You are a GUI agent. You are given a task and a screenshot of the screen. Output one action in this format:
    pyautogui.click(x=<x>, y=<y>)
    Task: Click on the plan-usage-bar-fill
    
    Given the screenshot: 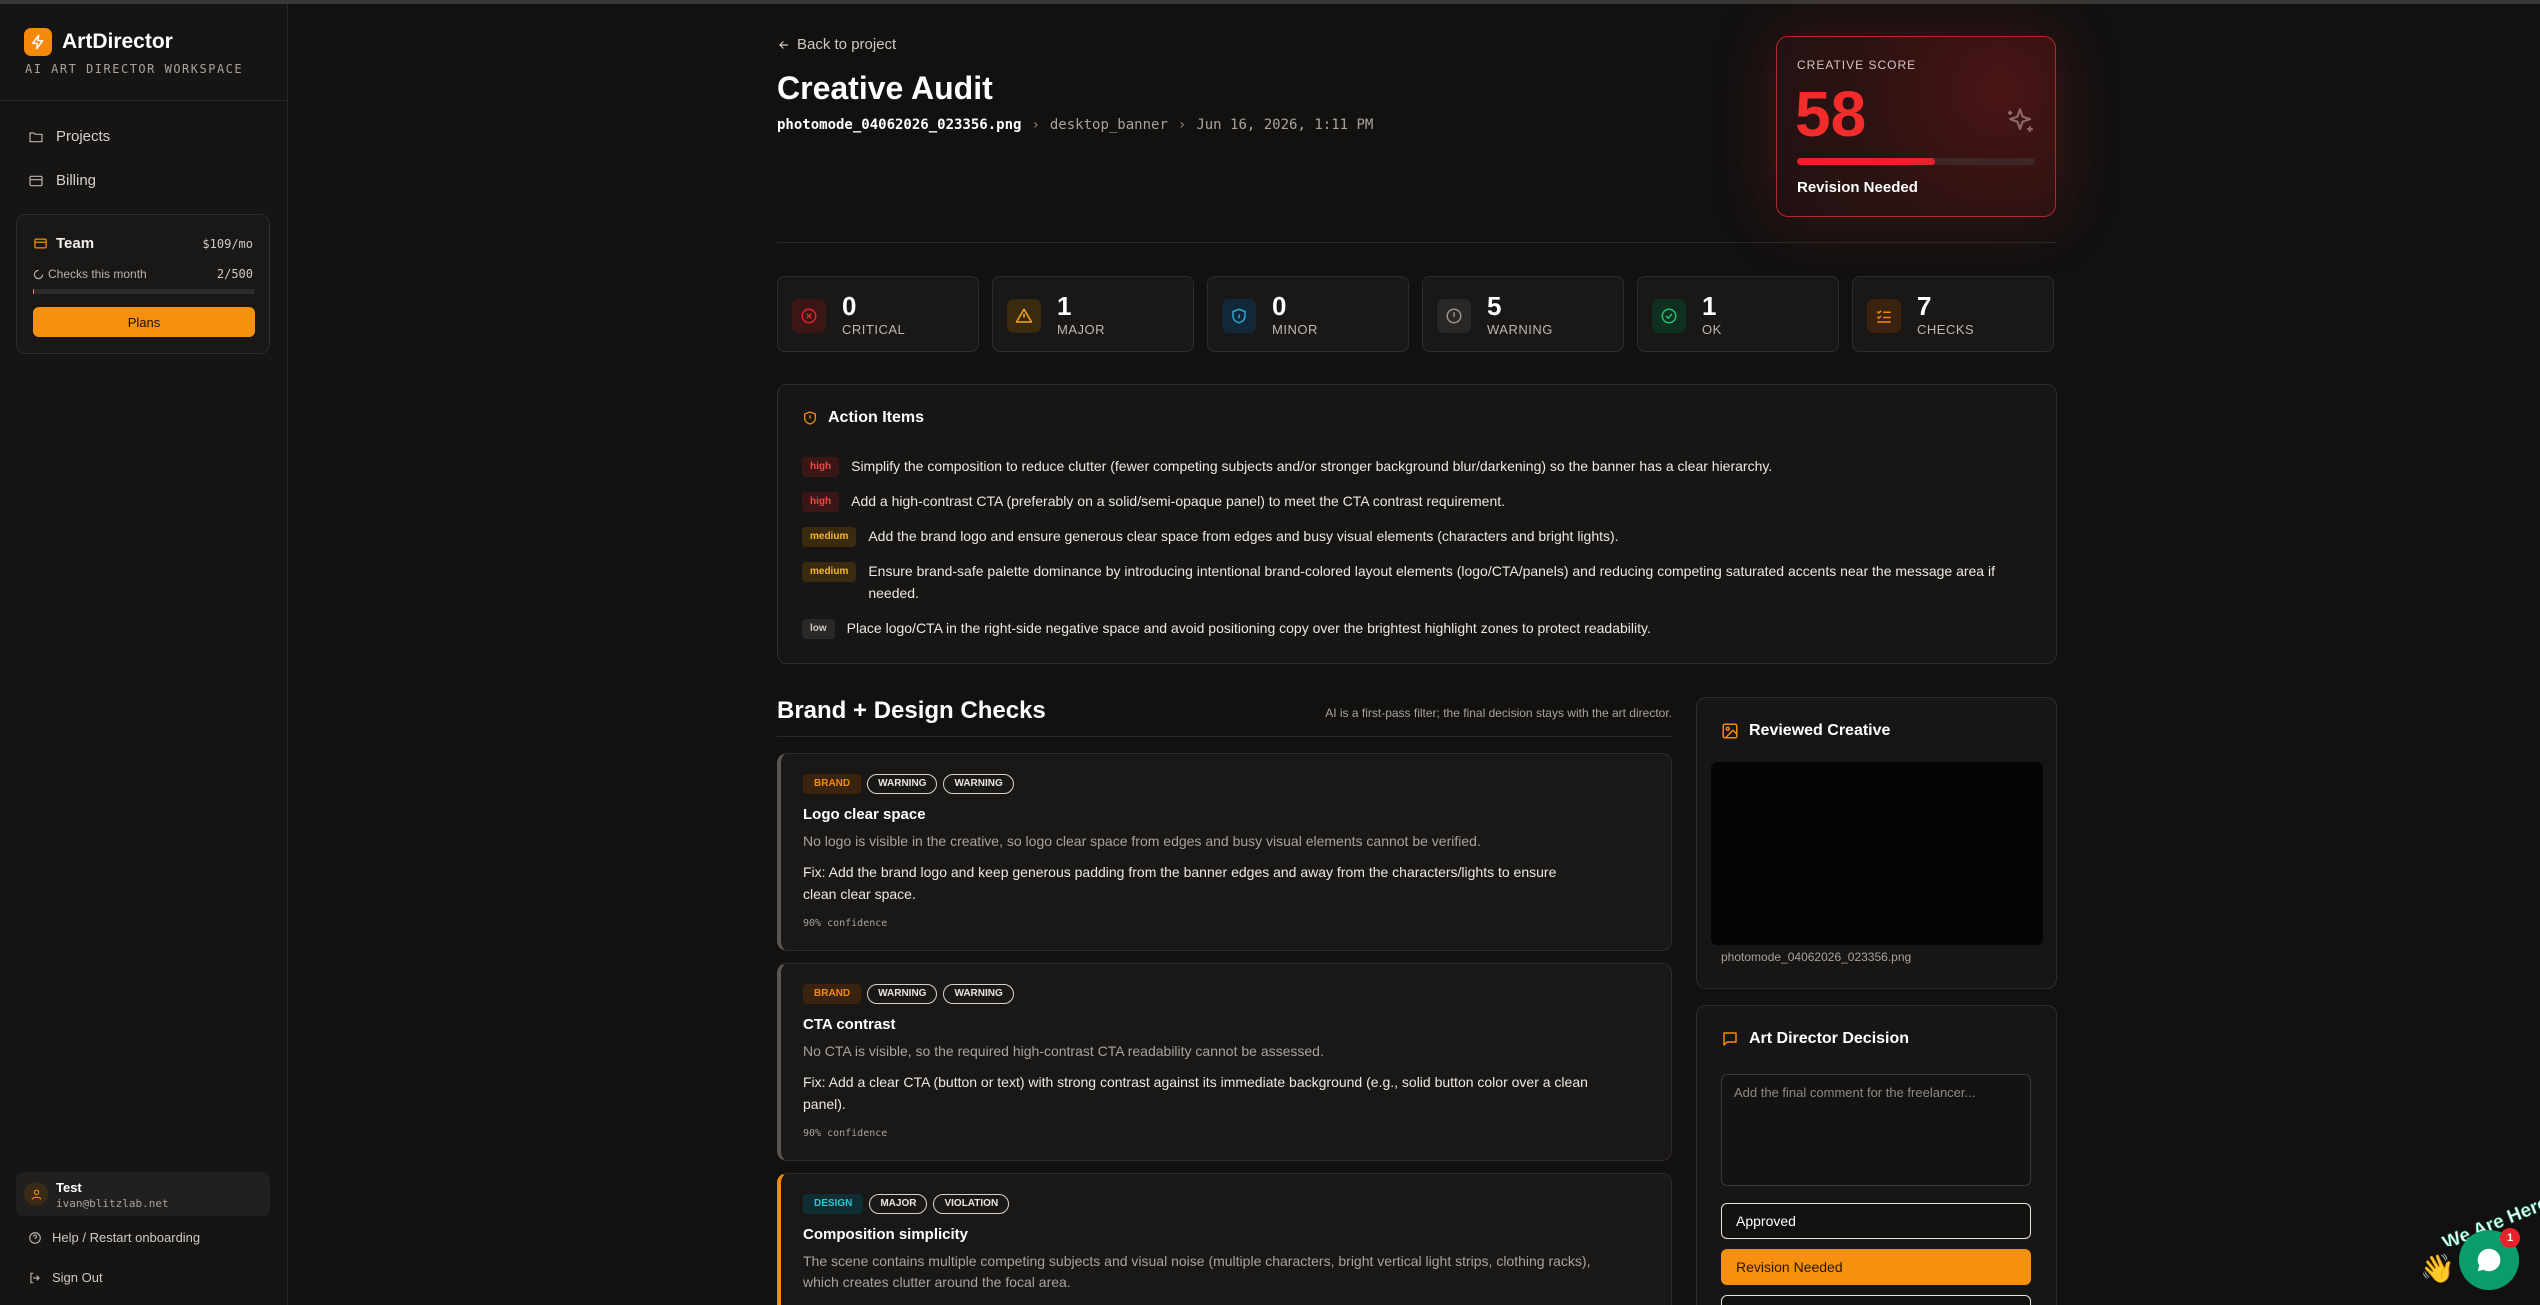 What is the action you would take?
    pyautogui.click(x=34, y=291)
    